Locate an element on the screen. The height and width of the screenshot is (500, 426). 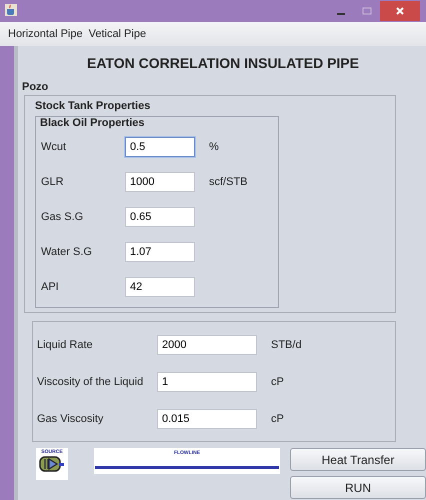
close-button is located at coordinates (400, 11).